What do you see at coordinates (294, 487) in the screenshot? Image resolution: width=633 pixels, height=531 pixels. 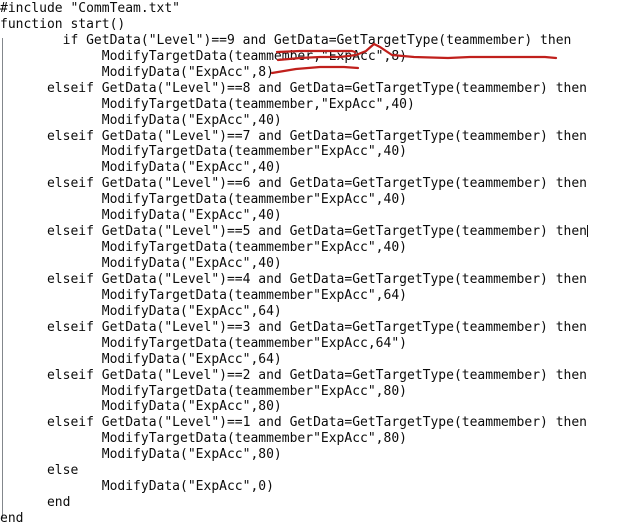 I see `code-line: ModifyData("ExpAcc",0)` at bounding box center [294, 487].